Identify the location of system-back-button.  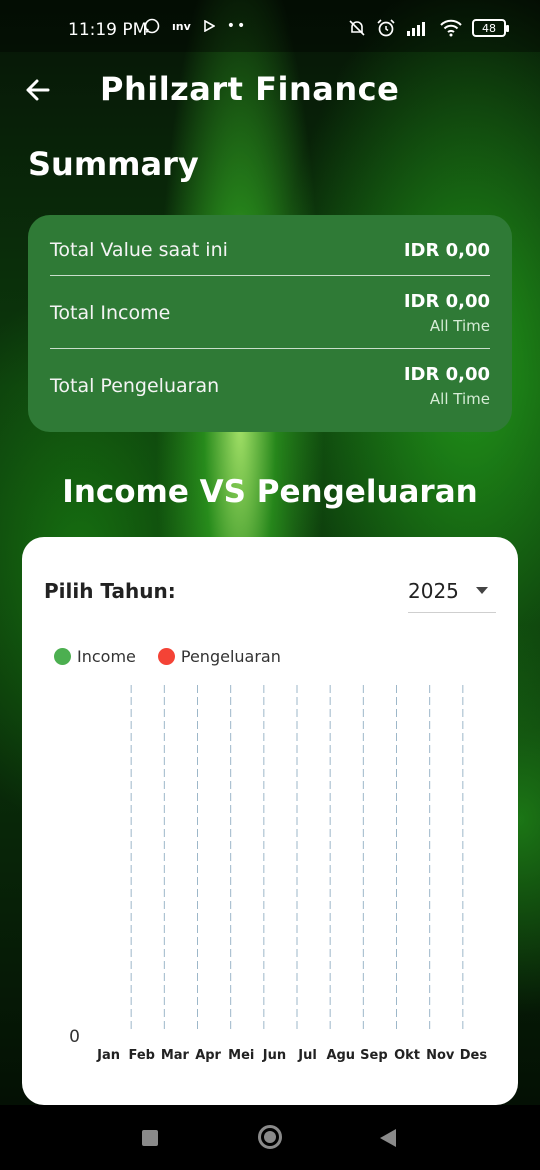
(388, 1138).